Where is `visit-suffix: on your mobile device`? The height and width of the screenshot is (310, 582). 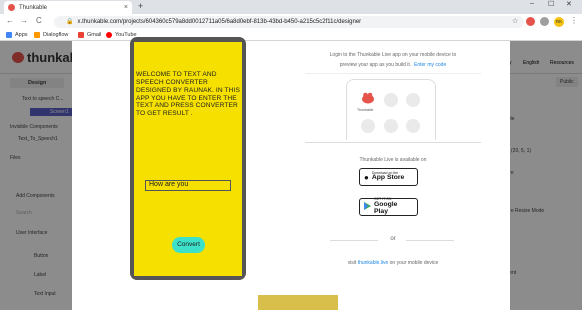 visit-suffix: on your mobile device is located at coordinates (413, 263).